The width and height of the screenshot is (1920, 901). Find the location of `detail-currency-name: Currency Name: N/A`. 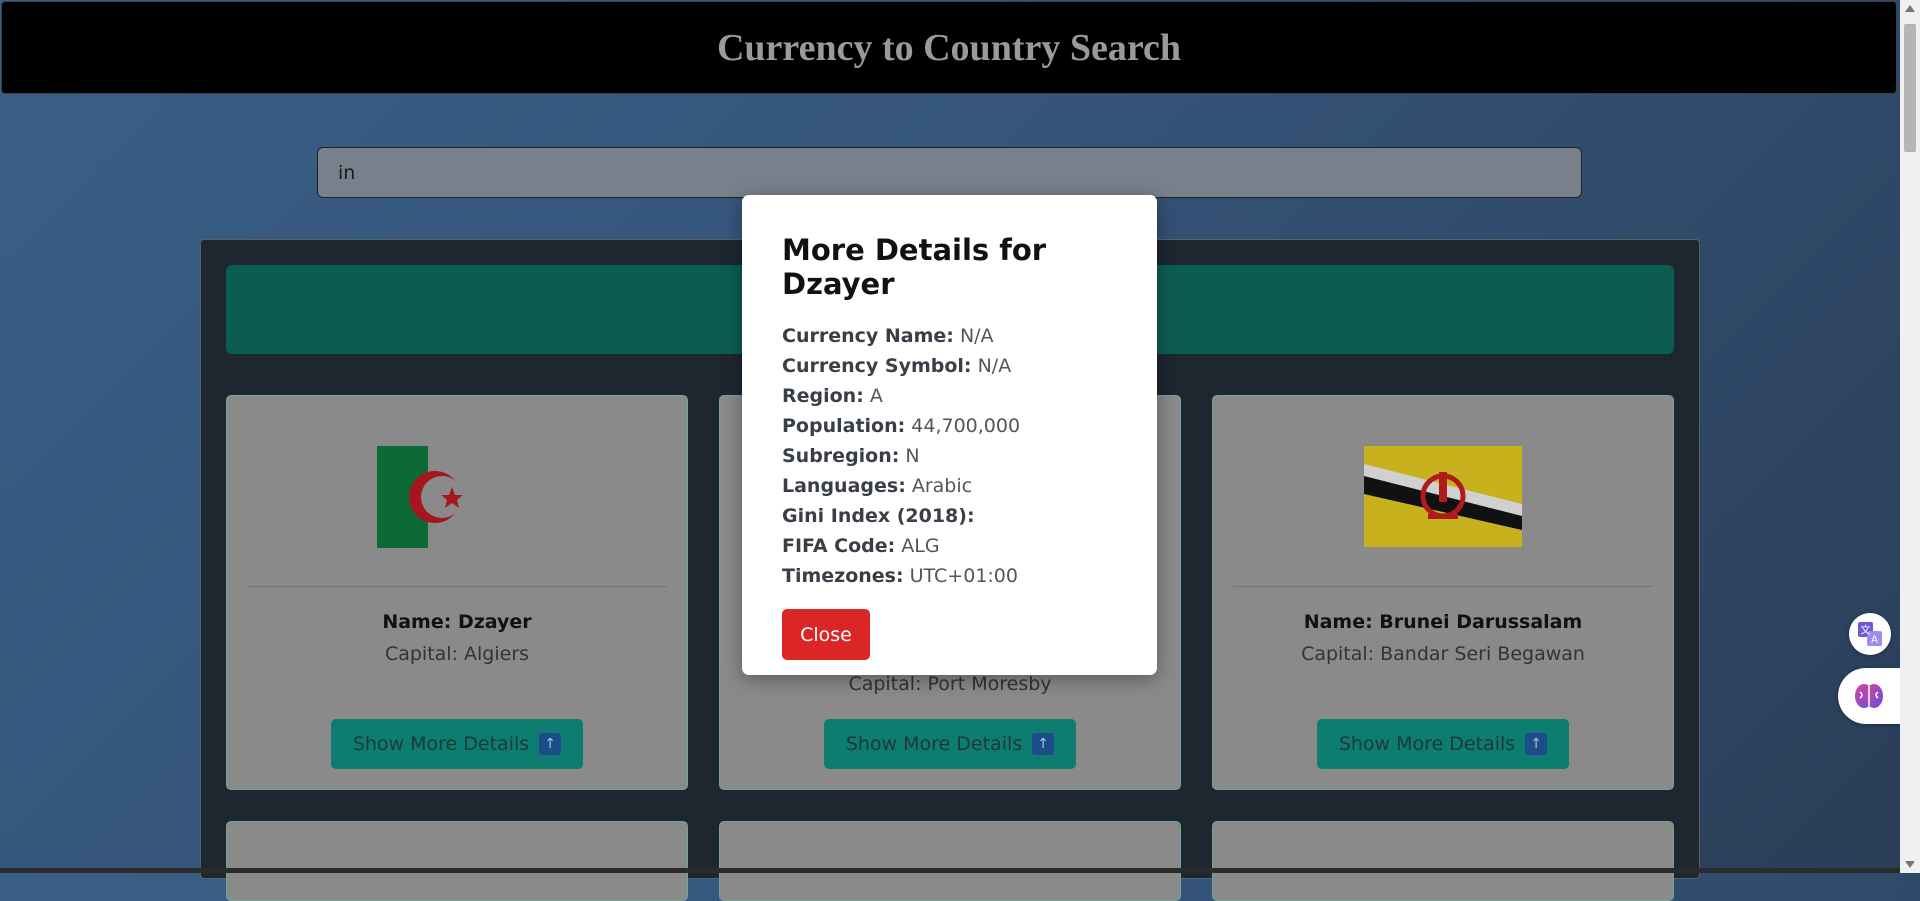

detail-currency-name: Currency Name: N/A is located at coordinates (888, 336).